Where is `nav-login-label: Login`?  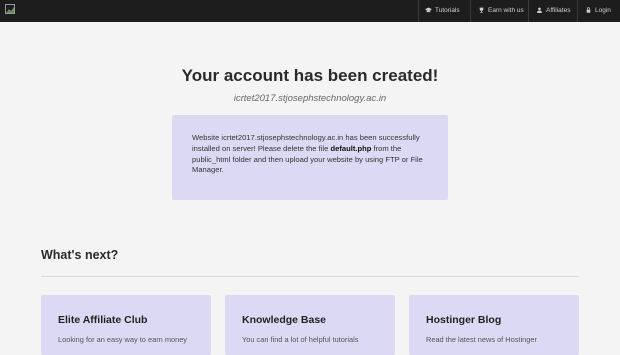
nav-login-label: Login is located at coordinates (603, 10).